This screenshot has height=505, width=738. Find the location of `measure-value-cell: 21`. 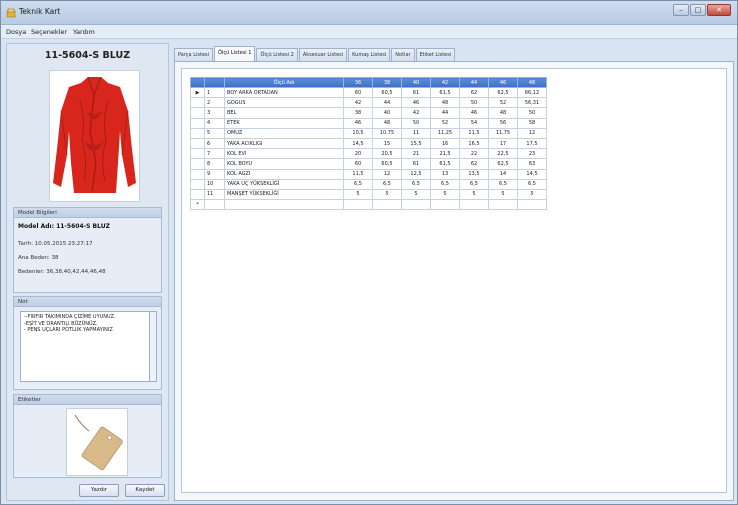

measure-value-cell: 21 is located at coordinates (416, 154).